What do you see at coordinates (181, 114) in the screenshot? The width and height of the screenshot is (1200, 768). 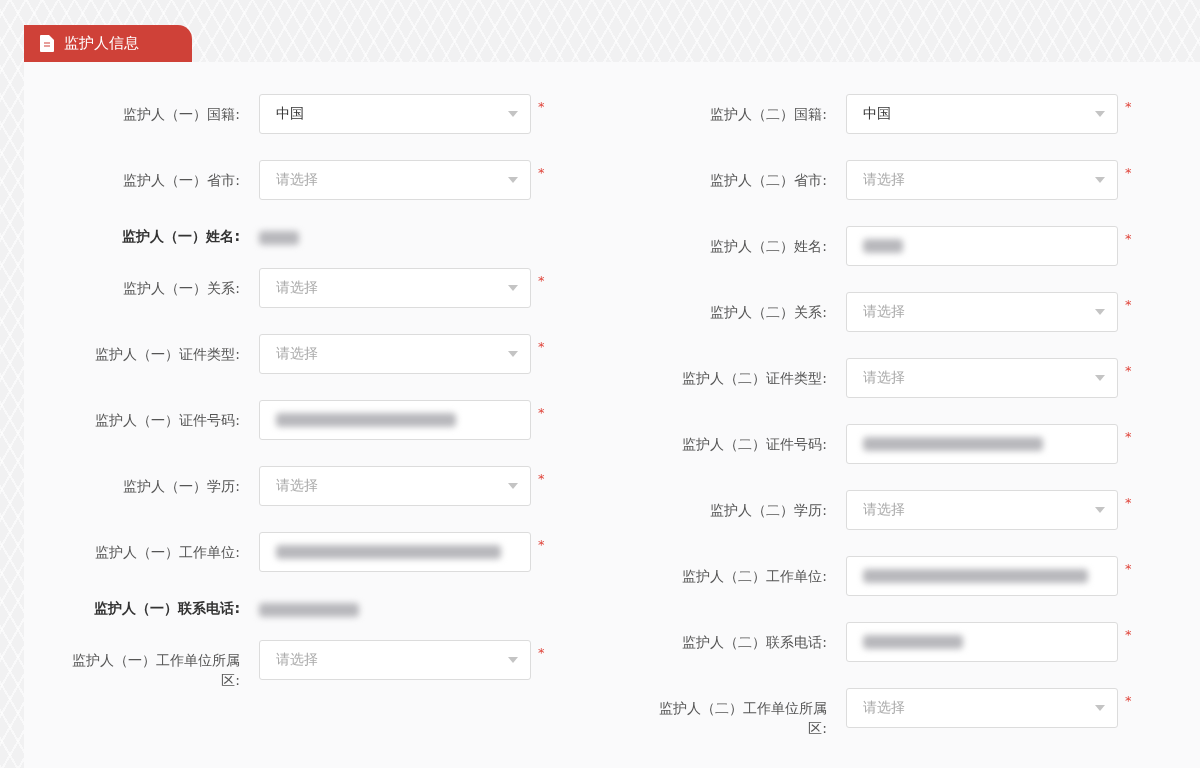 I see `field-label: 监护人（一）国籍:` at bounding box center [181, 114].